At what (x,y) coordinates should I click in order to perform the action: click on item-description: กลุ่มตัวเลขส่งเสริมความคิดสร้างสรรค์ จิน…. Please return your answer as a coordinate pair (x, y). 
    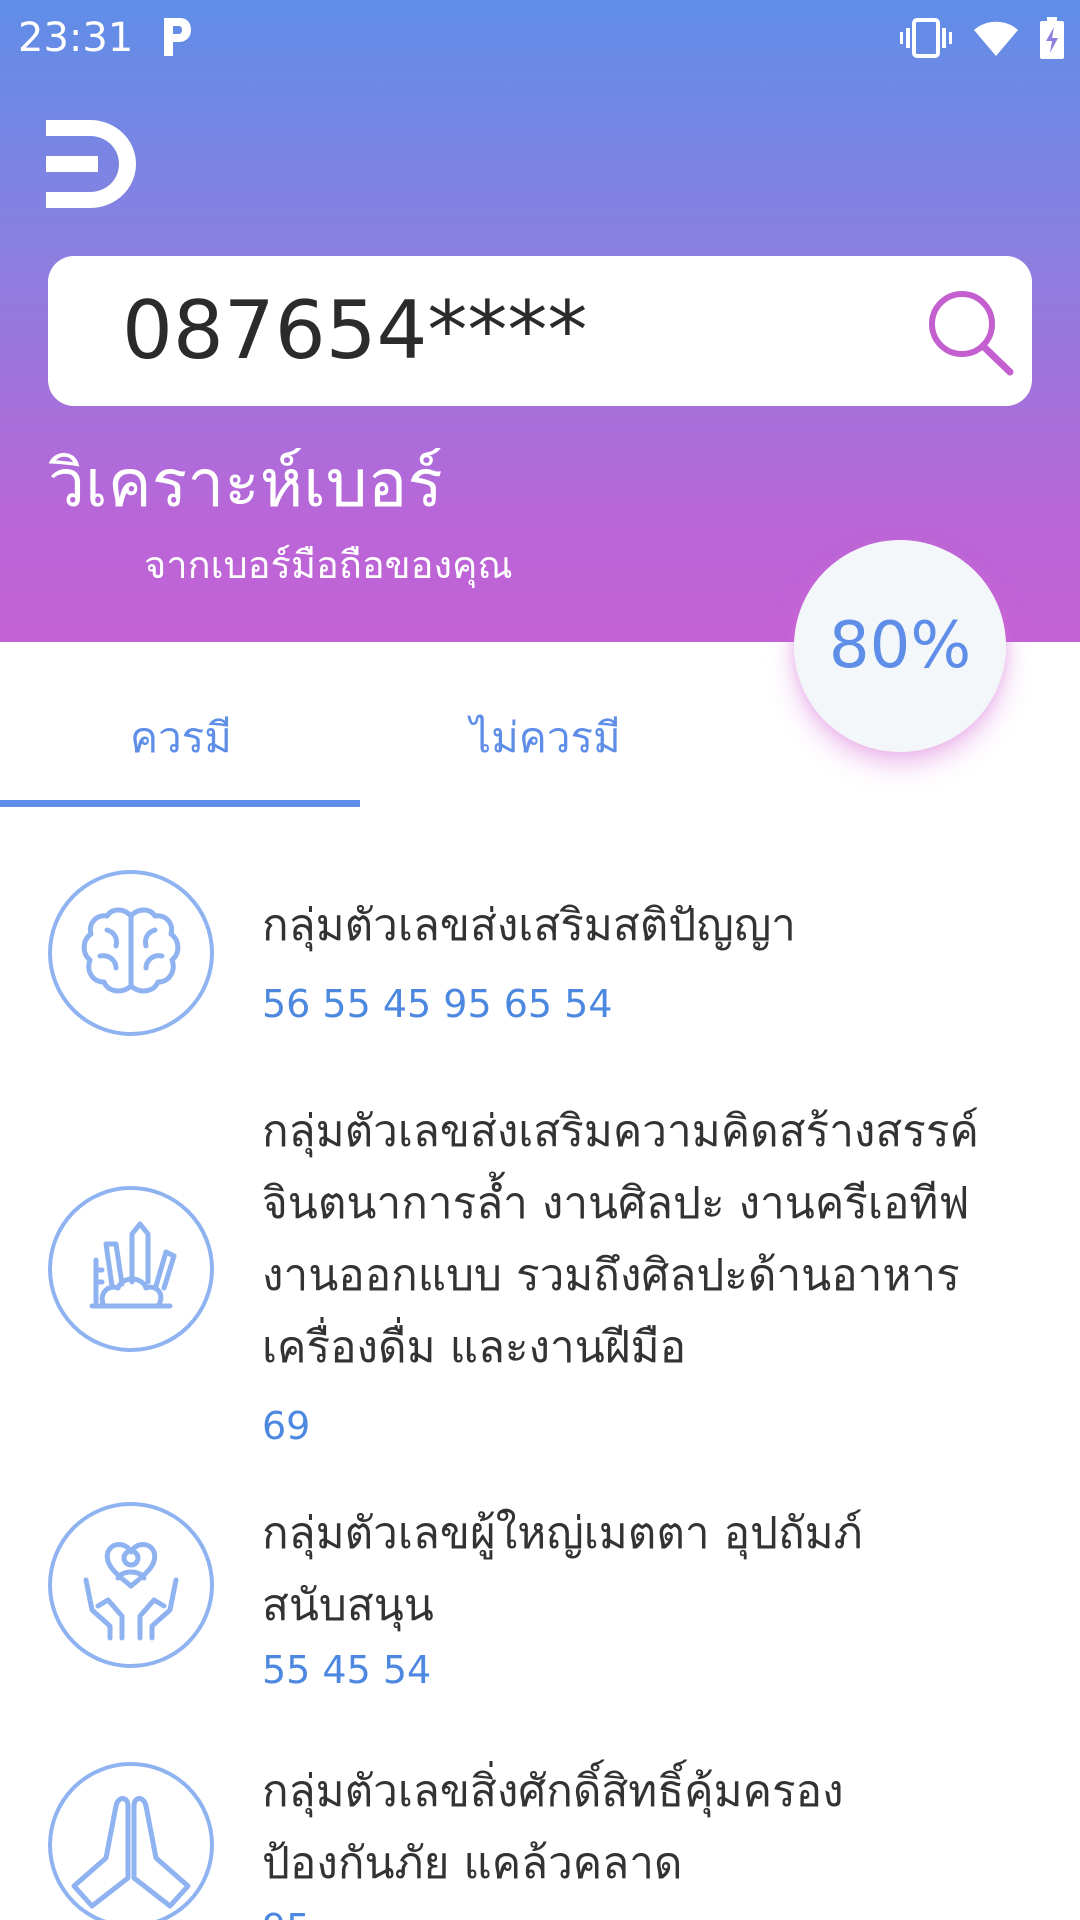
    Looking at the image, I should click on (652, 1240).